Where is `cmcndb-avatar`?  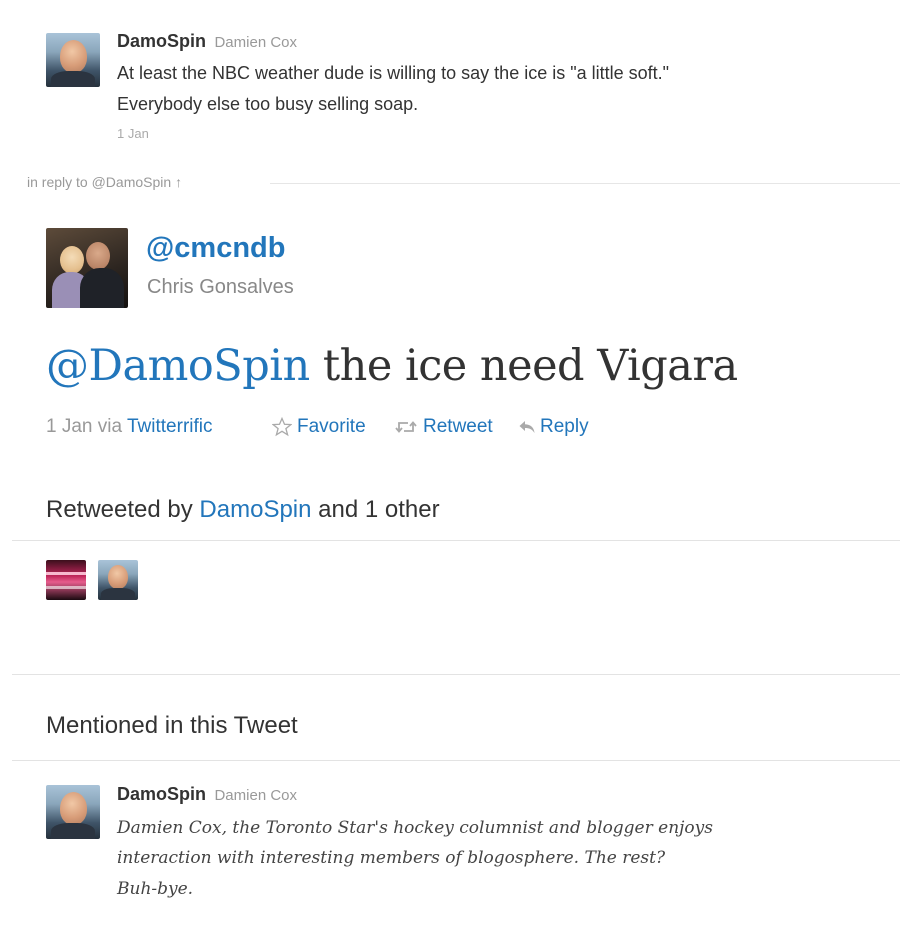
cmcndb-avatar is located at coordinates (87, 268).